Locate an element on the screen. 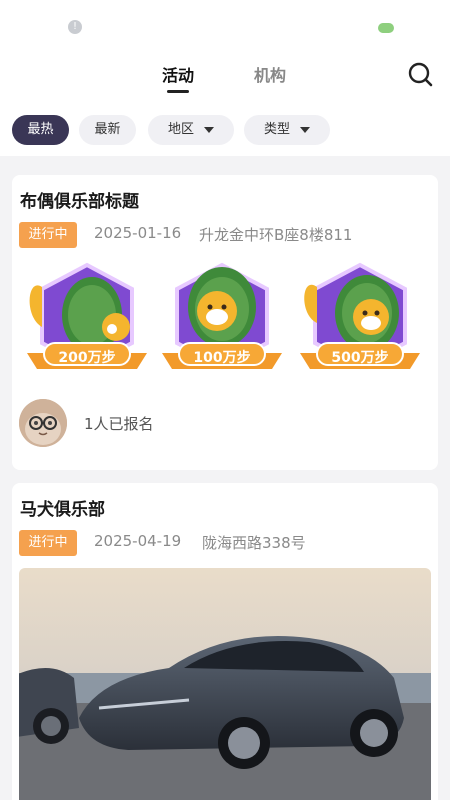 This screenshot has width=450, height=800. activity-title: 马犬俱乐部 is located at coordinates (62, 510).